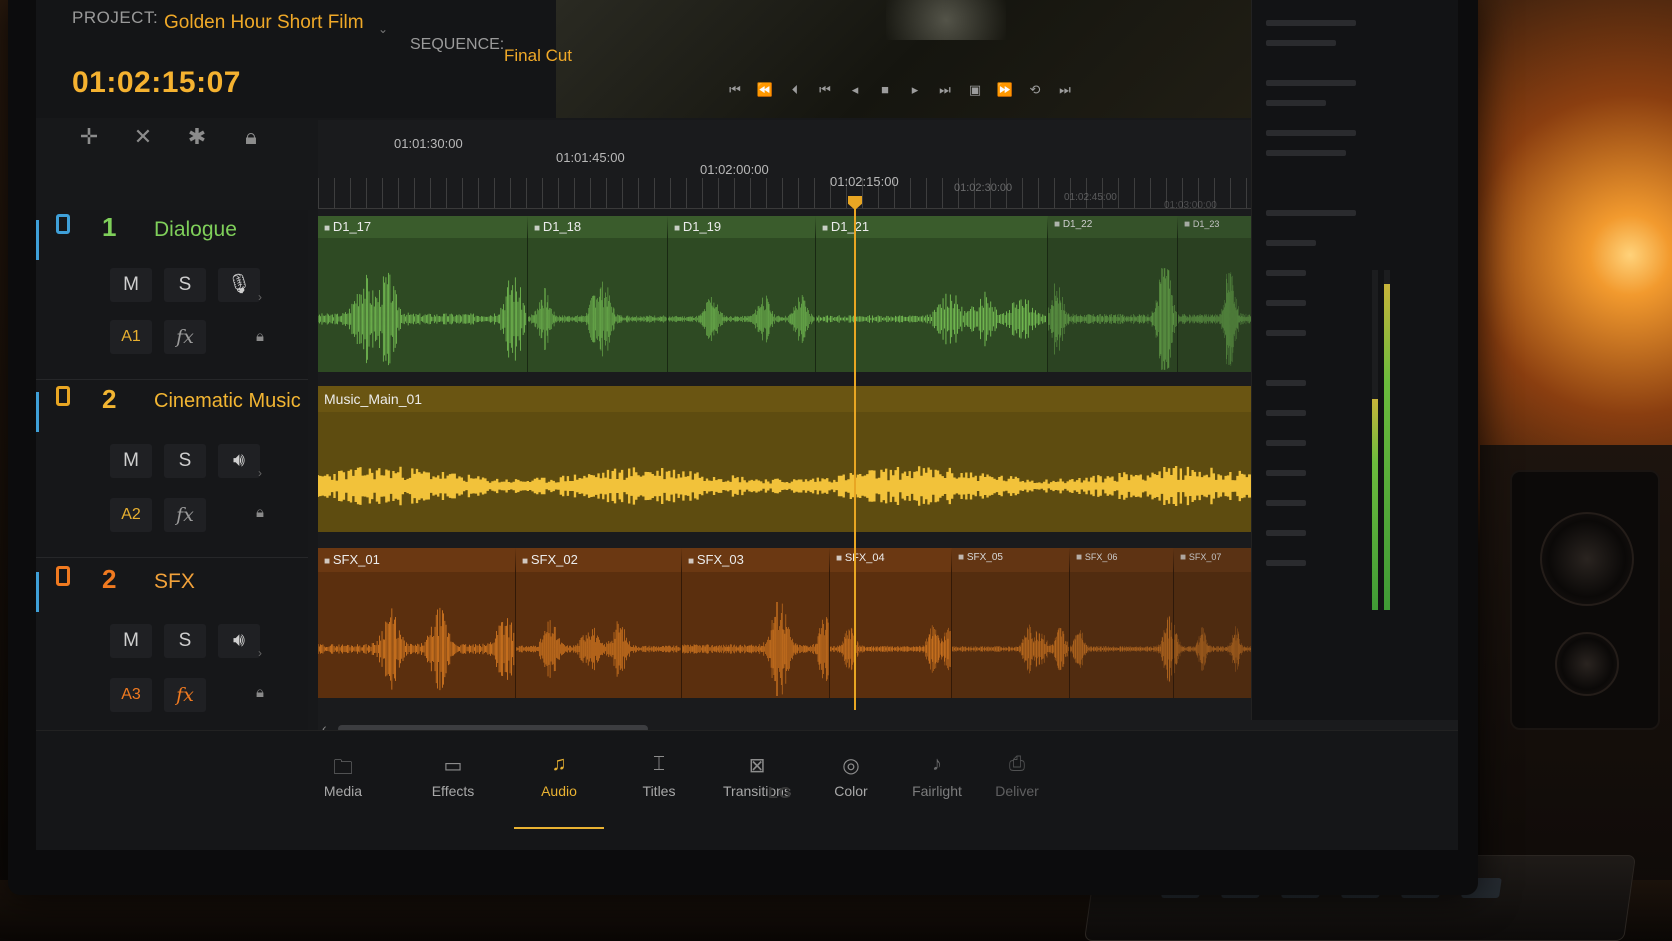  Describe the element at coordinates (855, 90) in the screenshot. I see `step-back-icon: ◂` at that location.